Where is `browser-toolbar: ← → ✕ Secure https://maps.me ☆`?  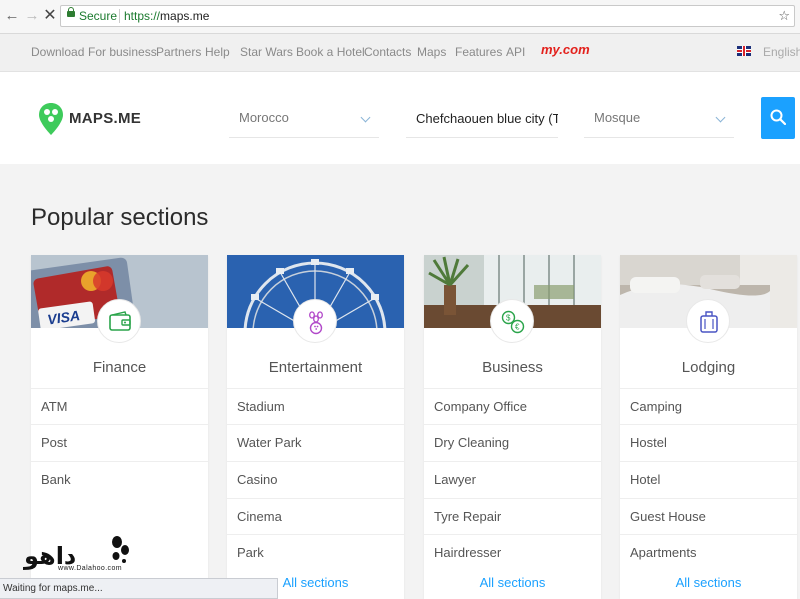
browser-toolbar: ← → ✕ Secure https://maps.me ☆ is located at coordinates (400, 17).